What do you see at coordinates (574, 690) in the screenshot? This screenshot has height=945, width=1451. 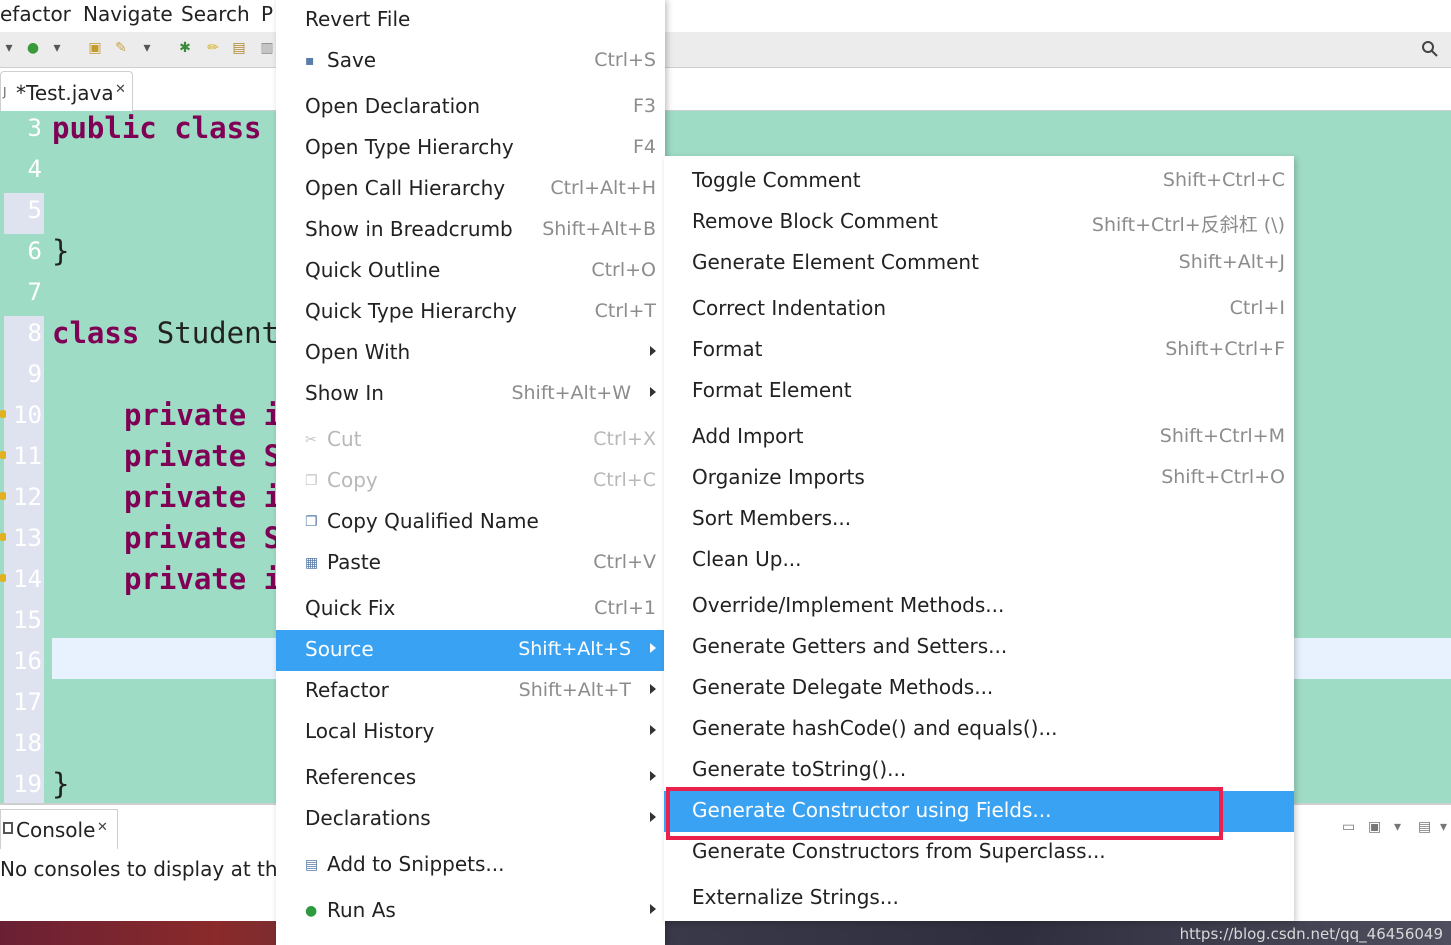 I see `menu-item-shortcut: Shift+Alt+T` at bounding box center [574, 690].